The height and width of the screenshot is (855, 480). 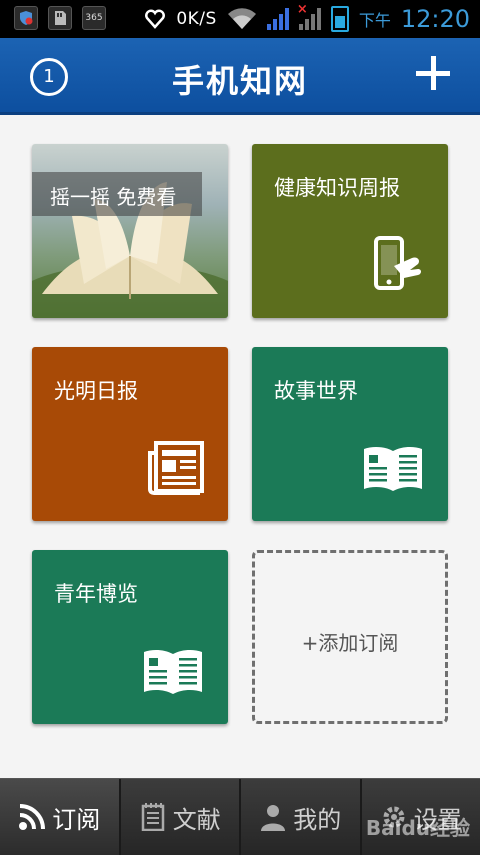 I want to click on newspaper-icon, so click(x=176, y=468).